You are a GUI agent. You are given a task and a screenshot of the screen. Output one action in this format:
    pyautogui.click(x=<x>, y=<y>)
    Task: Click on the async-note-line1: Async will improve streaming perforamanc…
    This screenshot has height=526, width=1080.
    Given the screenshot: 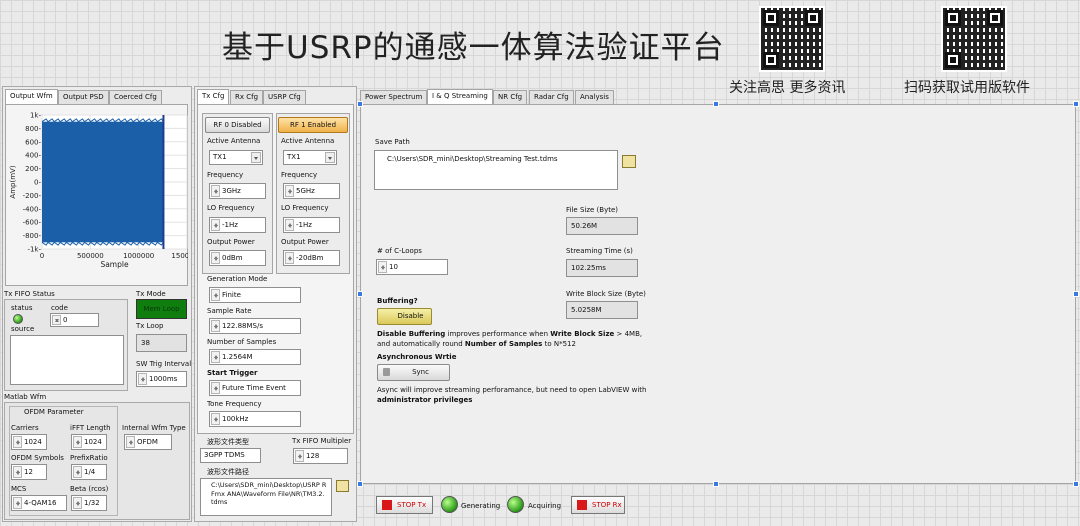 What is the action you would take?
    pyautogui.click(x=512, y=390)
    